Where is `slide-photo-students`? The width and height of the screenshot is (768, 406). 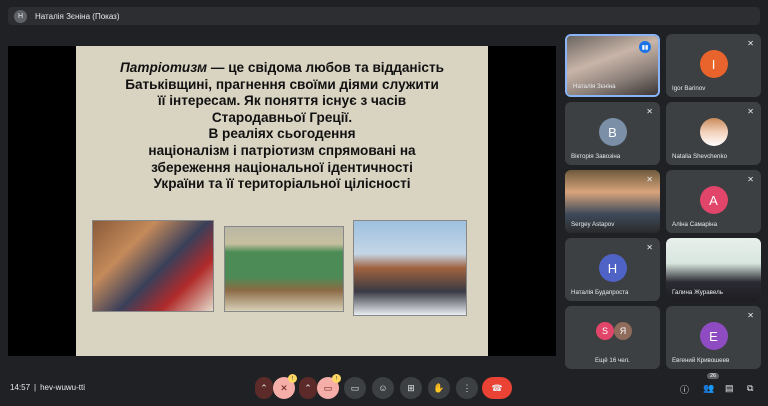
slide-photo-students is located at coordinates (153, 266).